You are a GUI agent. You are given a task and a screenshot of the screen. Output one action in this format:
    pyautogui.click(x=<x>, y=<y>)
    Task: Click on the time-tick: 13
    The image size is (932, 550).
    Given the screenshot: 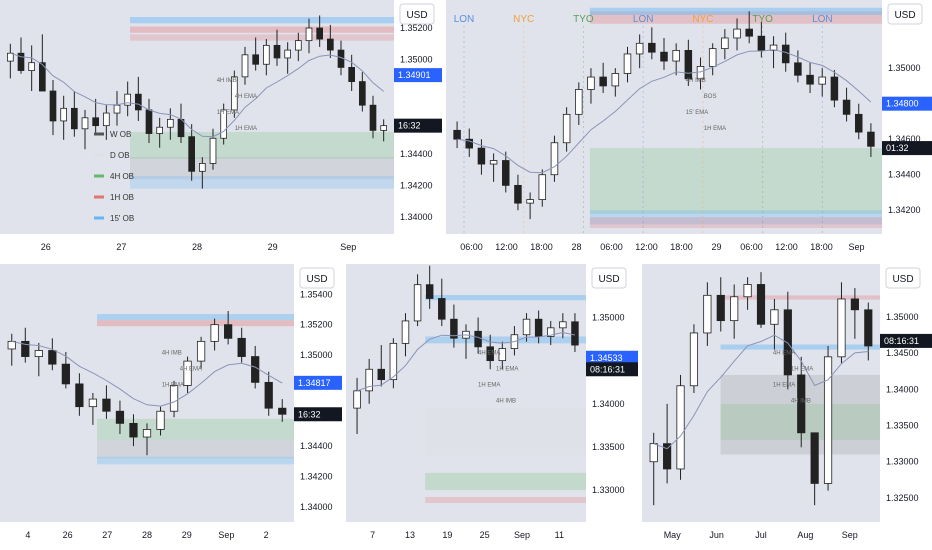 What is the action you would take?
    pyautogui.click(x=410, y=535)
    